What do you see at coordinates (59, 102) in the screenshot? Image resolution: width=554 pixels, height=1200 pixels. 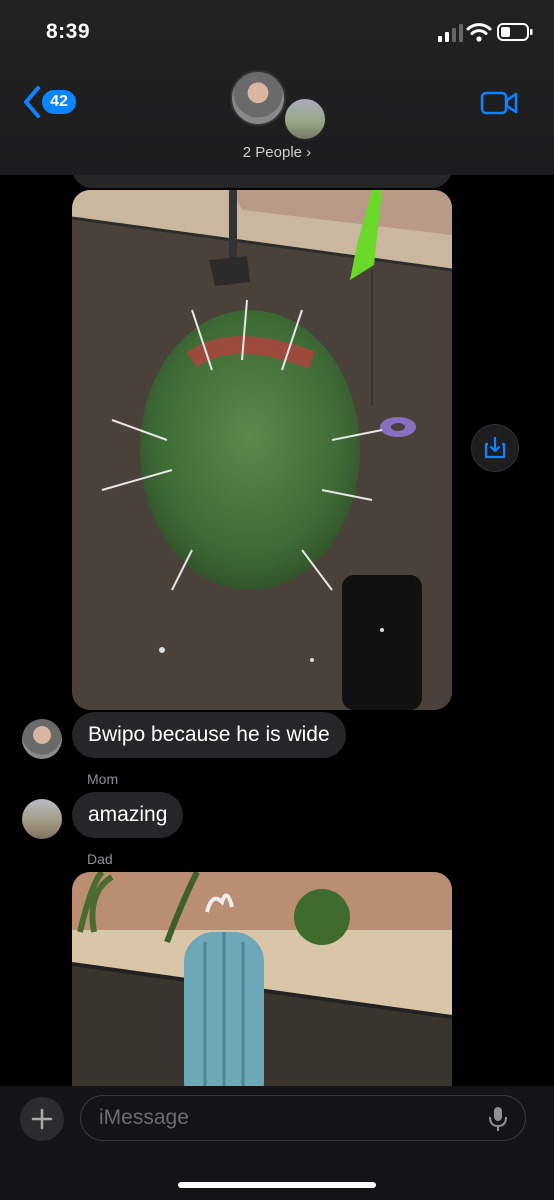 I see `unread-count-badge: 42` at bounding box center [59, 102].